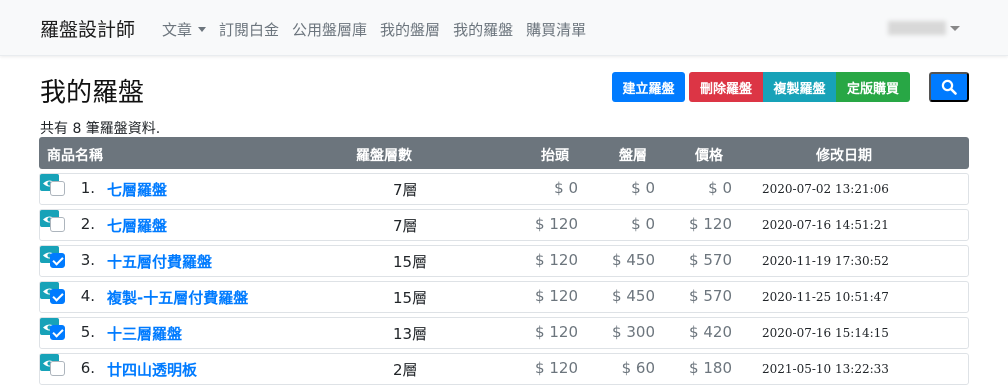 This screenshot has height=388, width=1008. I want to click on layer-count: 13層, so click(410, 334).